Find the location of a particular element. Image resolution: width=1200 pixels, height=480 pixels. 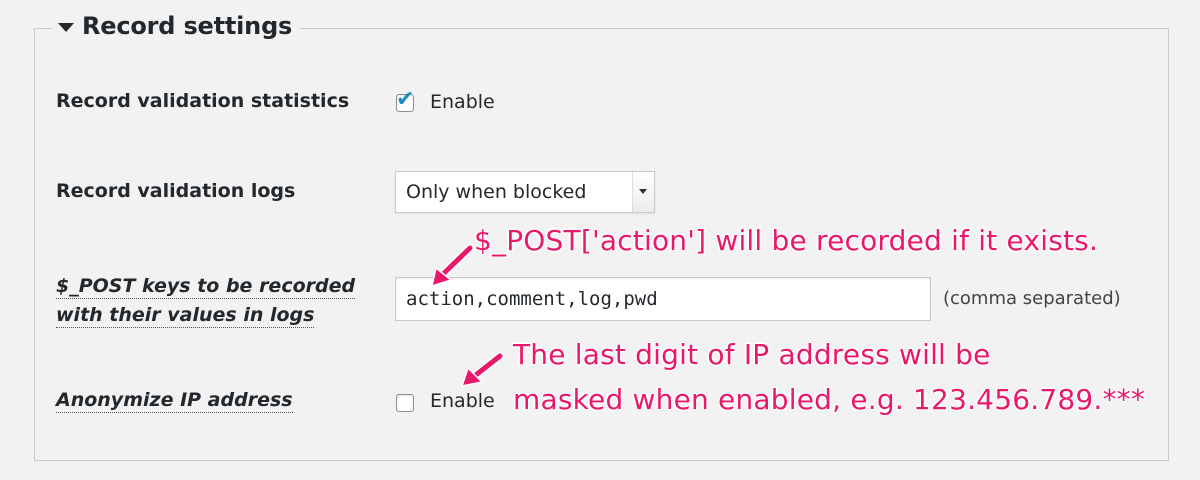

post-keys-label-line1: $_POST keys to be recorded is located at coordinates (206, 287).